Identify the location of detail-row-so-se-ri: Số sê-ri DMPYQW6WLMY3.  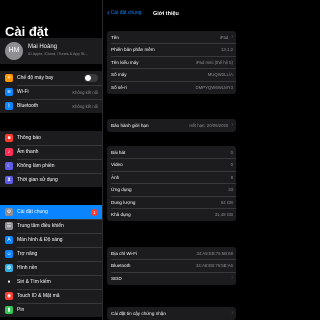
(171, 87).